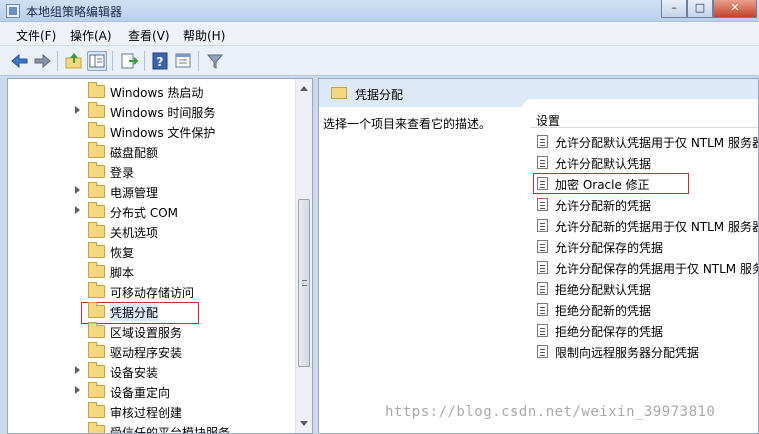 The image size is (759, 434). Describe the element at coordinates (215, 61) in the screenshot. I see `filter-icon` at that location.